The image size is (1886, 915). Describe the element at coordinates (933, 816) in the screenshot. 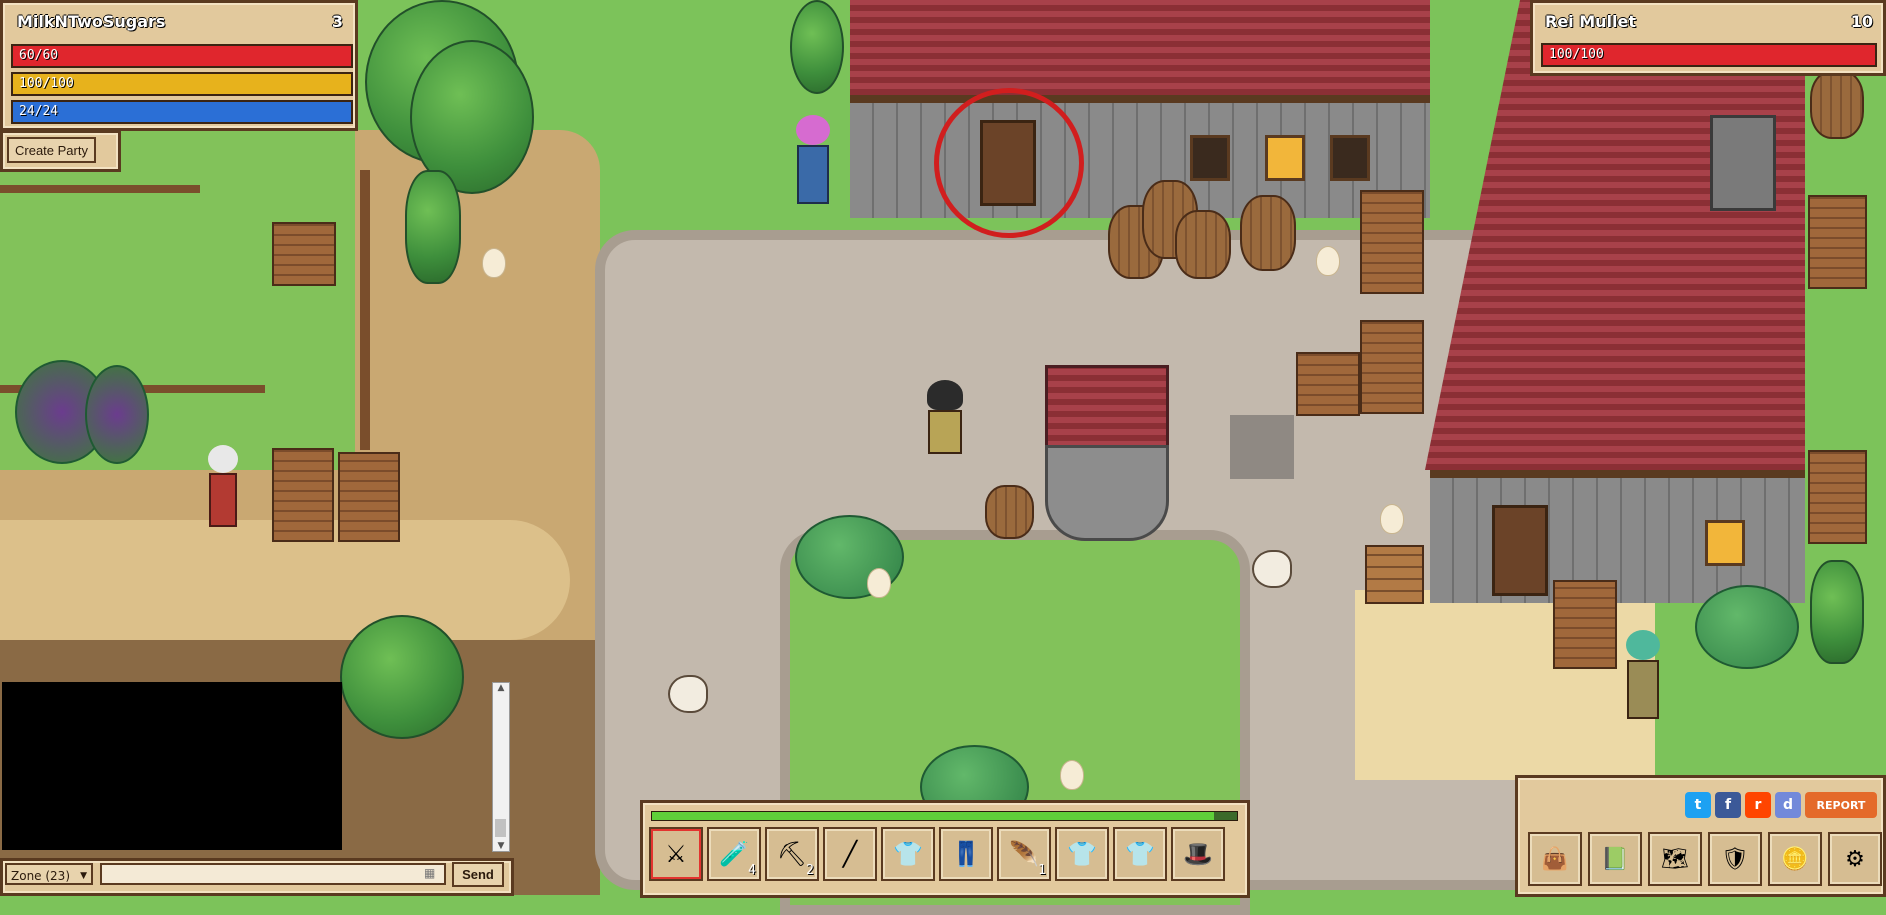

I see `xp-bar` at that location.